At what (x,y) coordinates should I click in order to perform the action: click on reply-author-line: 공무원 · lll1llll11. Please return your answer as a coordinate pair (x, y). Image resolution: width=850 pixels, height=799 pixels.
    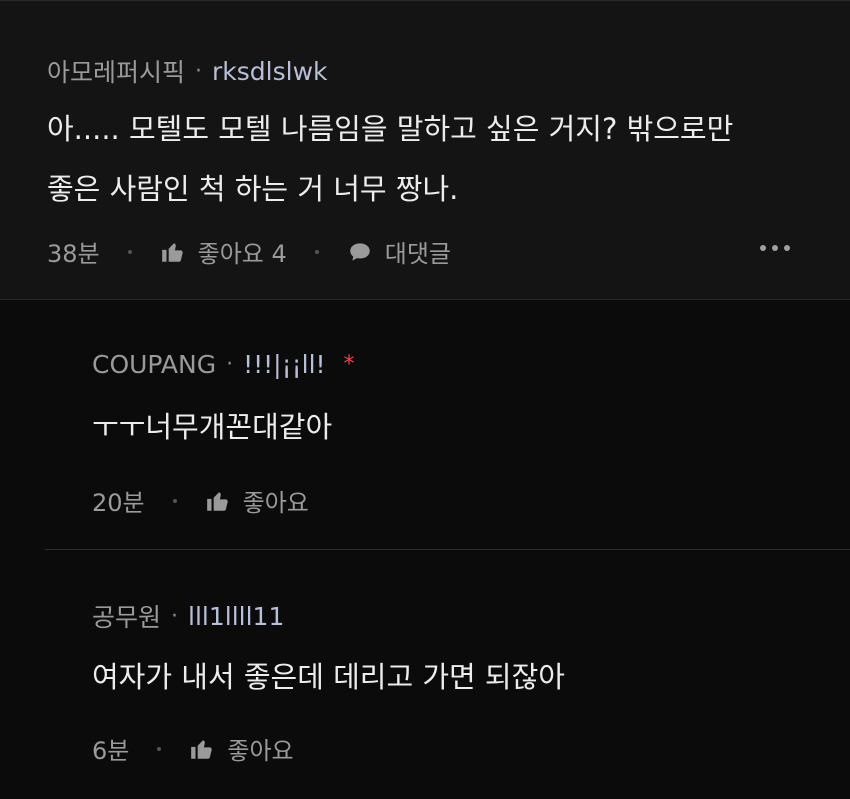
    Looking at the image, I should click on (188, 616).